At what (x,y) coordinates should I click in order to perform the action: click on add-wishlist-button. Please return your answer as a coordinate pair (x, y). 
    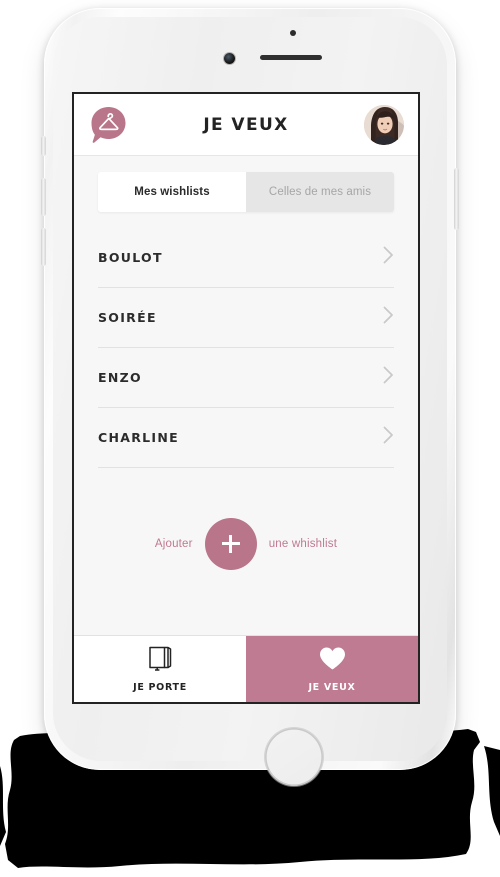
    Looking at the image, I should click on (230, 543).